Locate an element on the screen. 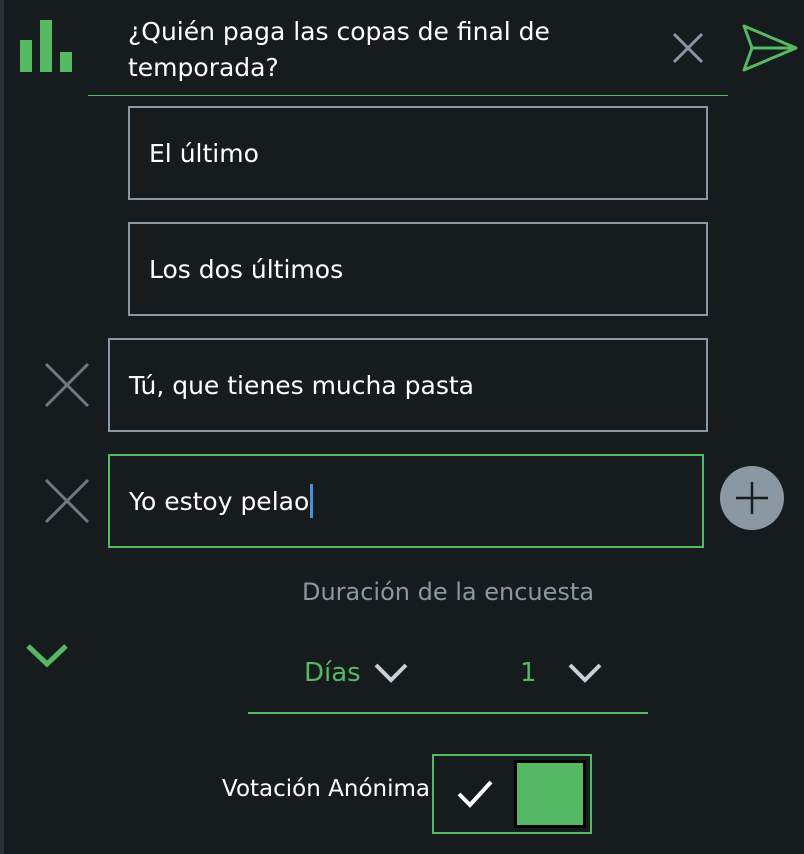 The width and height of the screenshot is (804, 854). toggle-knob is located at coordinates (550, 794).